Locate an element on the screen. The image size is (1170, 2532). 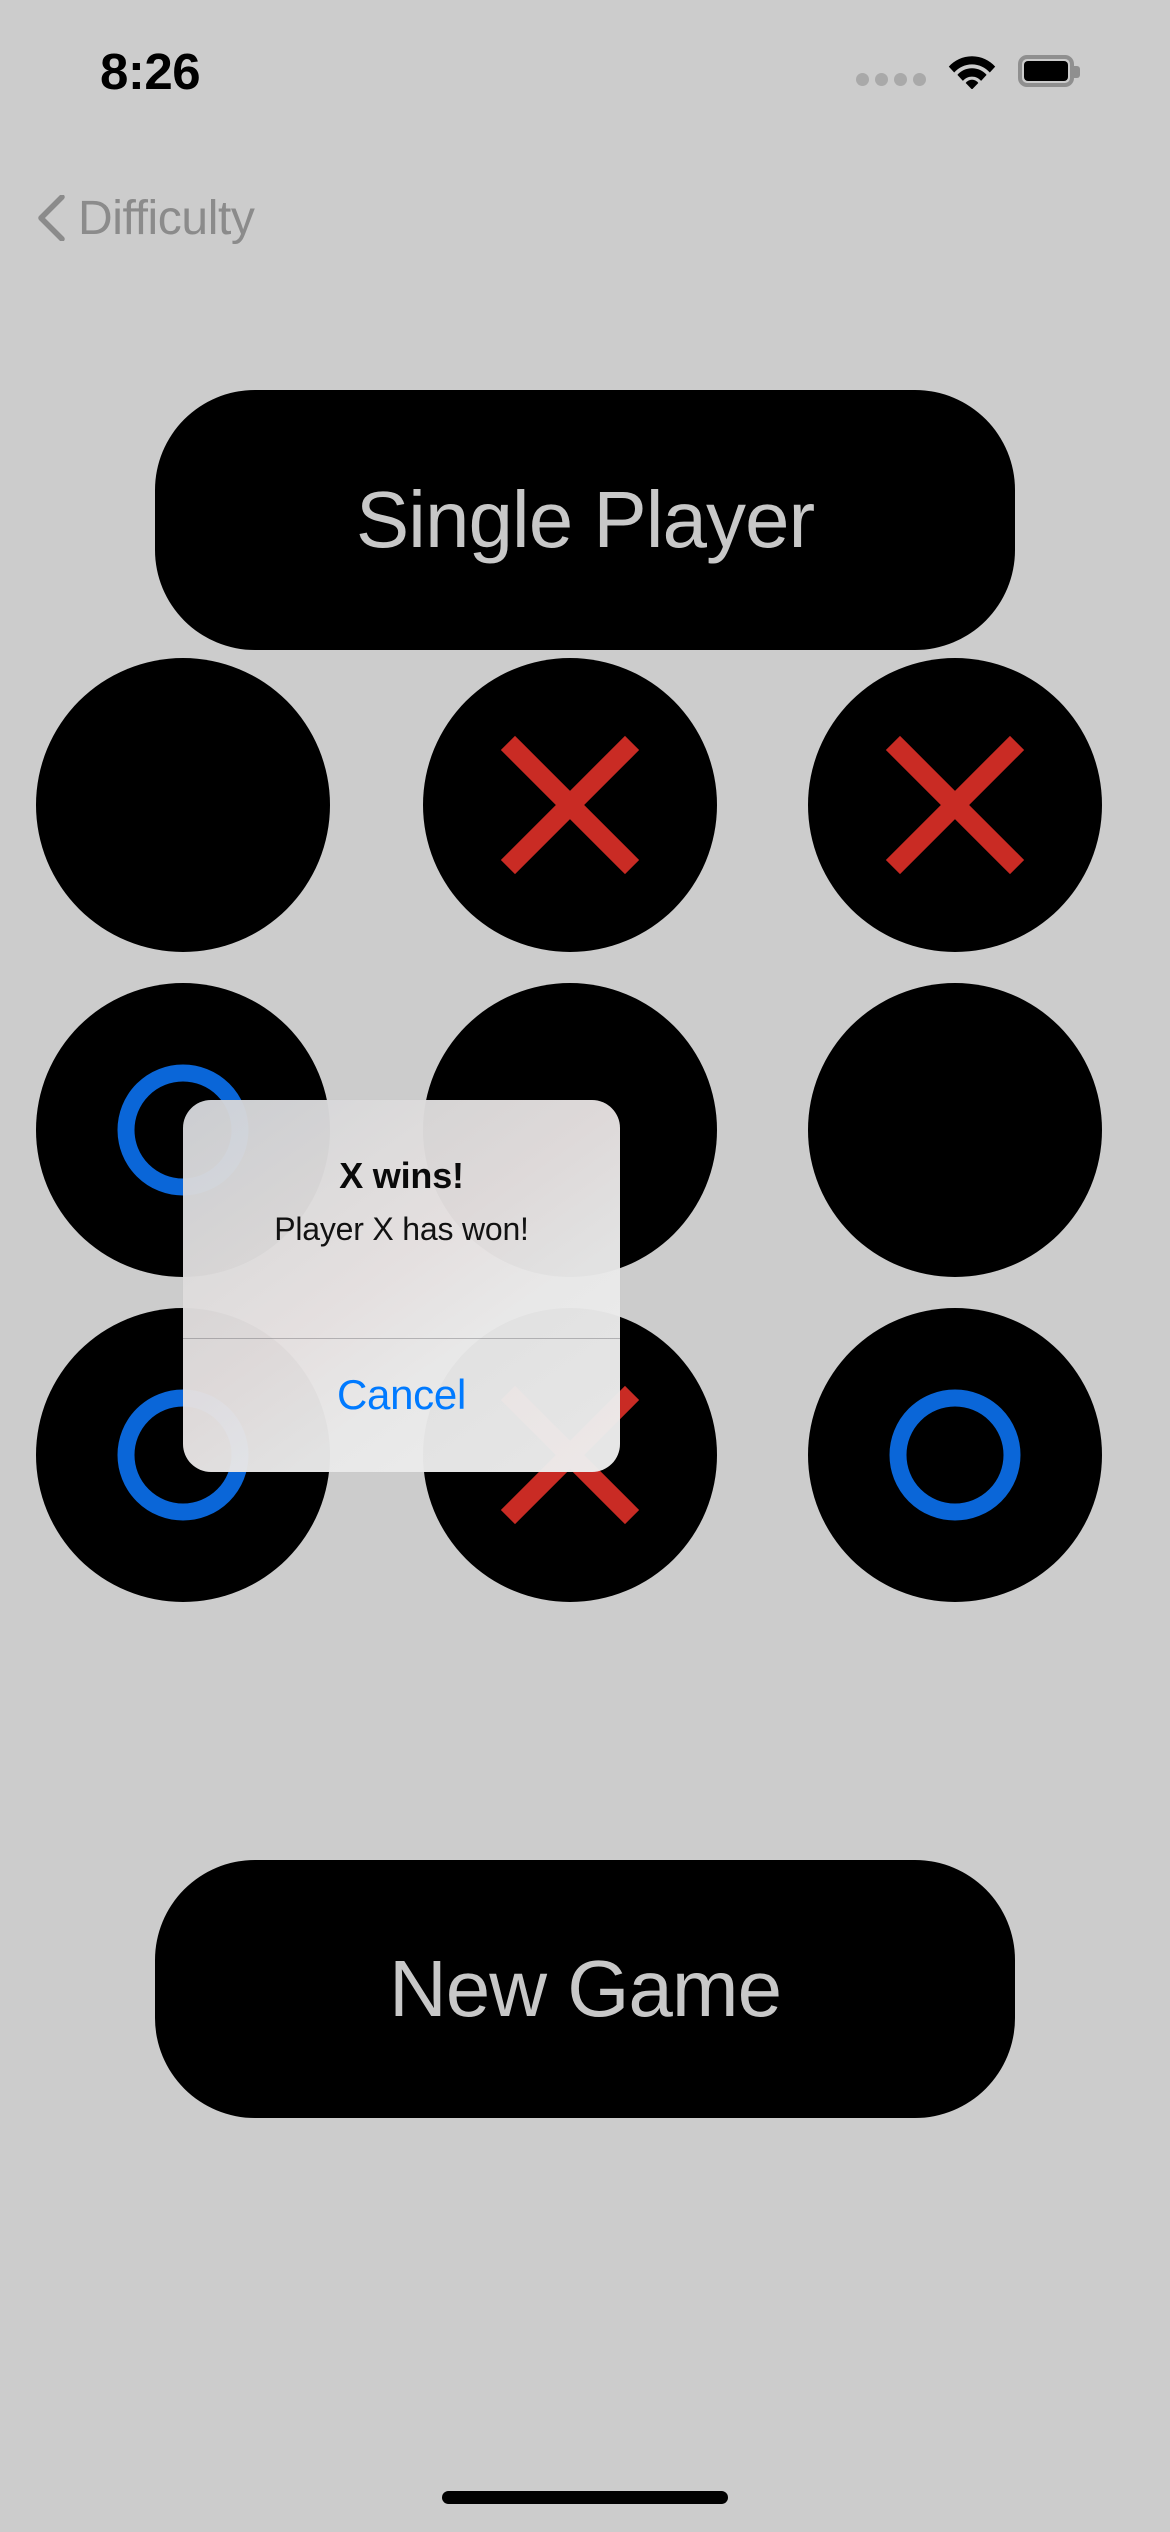
new-game-button-label: New Game is located at coordinates (585, 1988).